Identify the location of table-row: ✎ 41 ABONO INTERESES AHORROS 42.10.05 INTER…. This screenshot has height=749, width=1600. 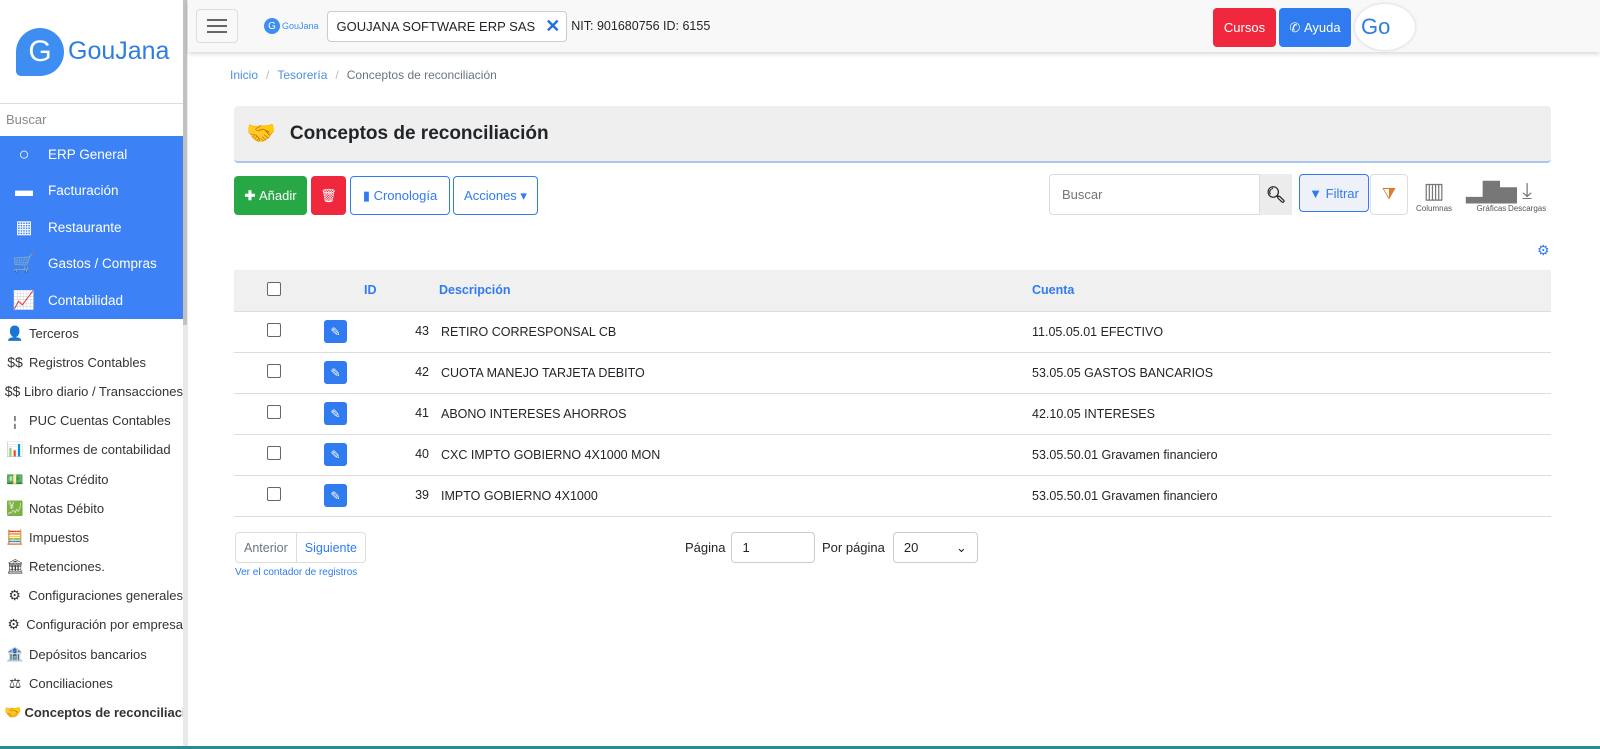
(892, 414).